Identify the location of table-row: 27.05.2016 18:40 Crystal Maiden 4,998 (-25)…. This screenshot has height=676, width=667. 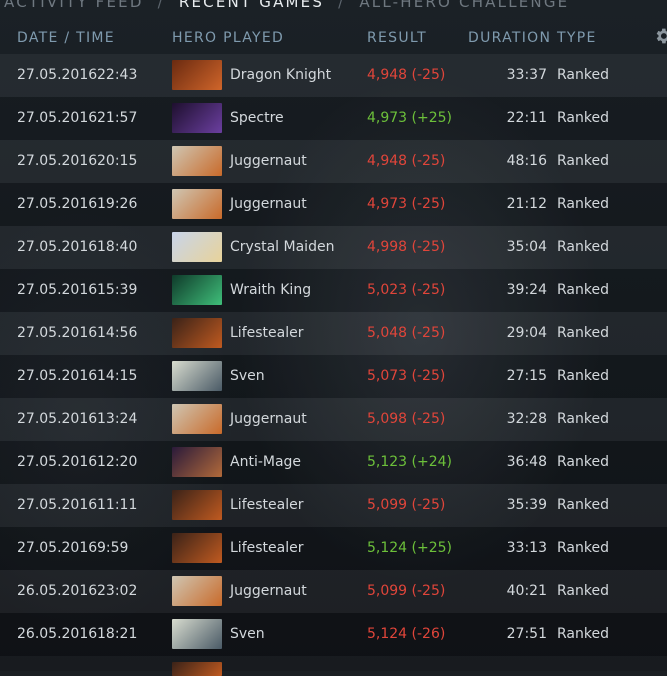
(333, 247).